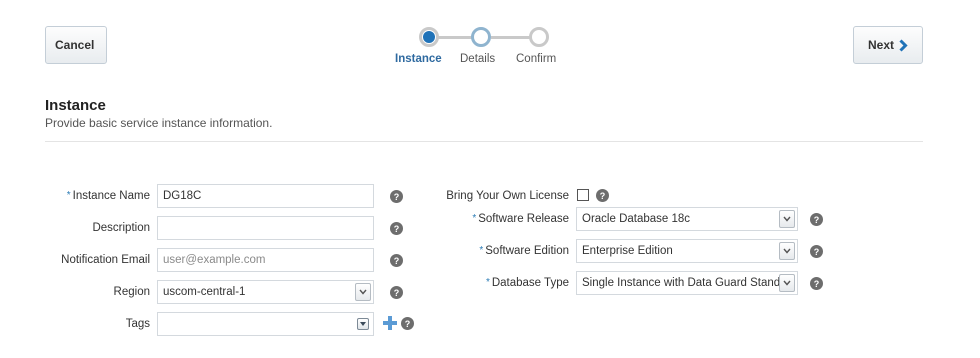  I want to click on tags-label: Tags, so click(137, 324).